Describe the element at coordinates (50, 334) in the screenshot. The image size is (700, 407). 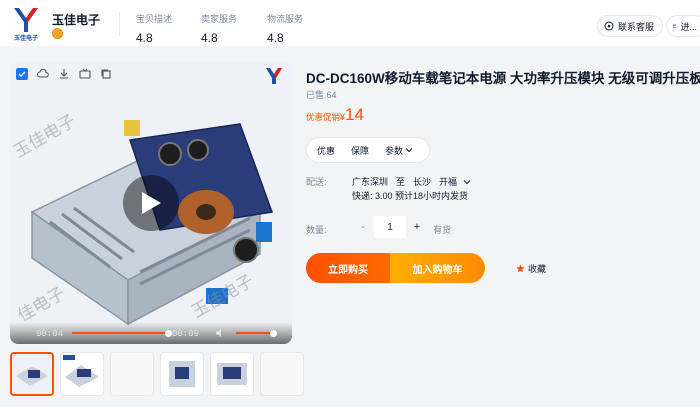
I see `video-current-time: 00:04` at that location.